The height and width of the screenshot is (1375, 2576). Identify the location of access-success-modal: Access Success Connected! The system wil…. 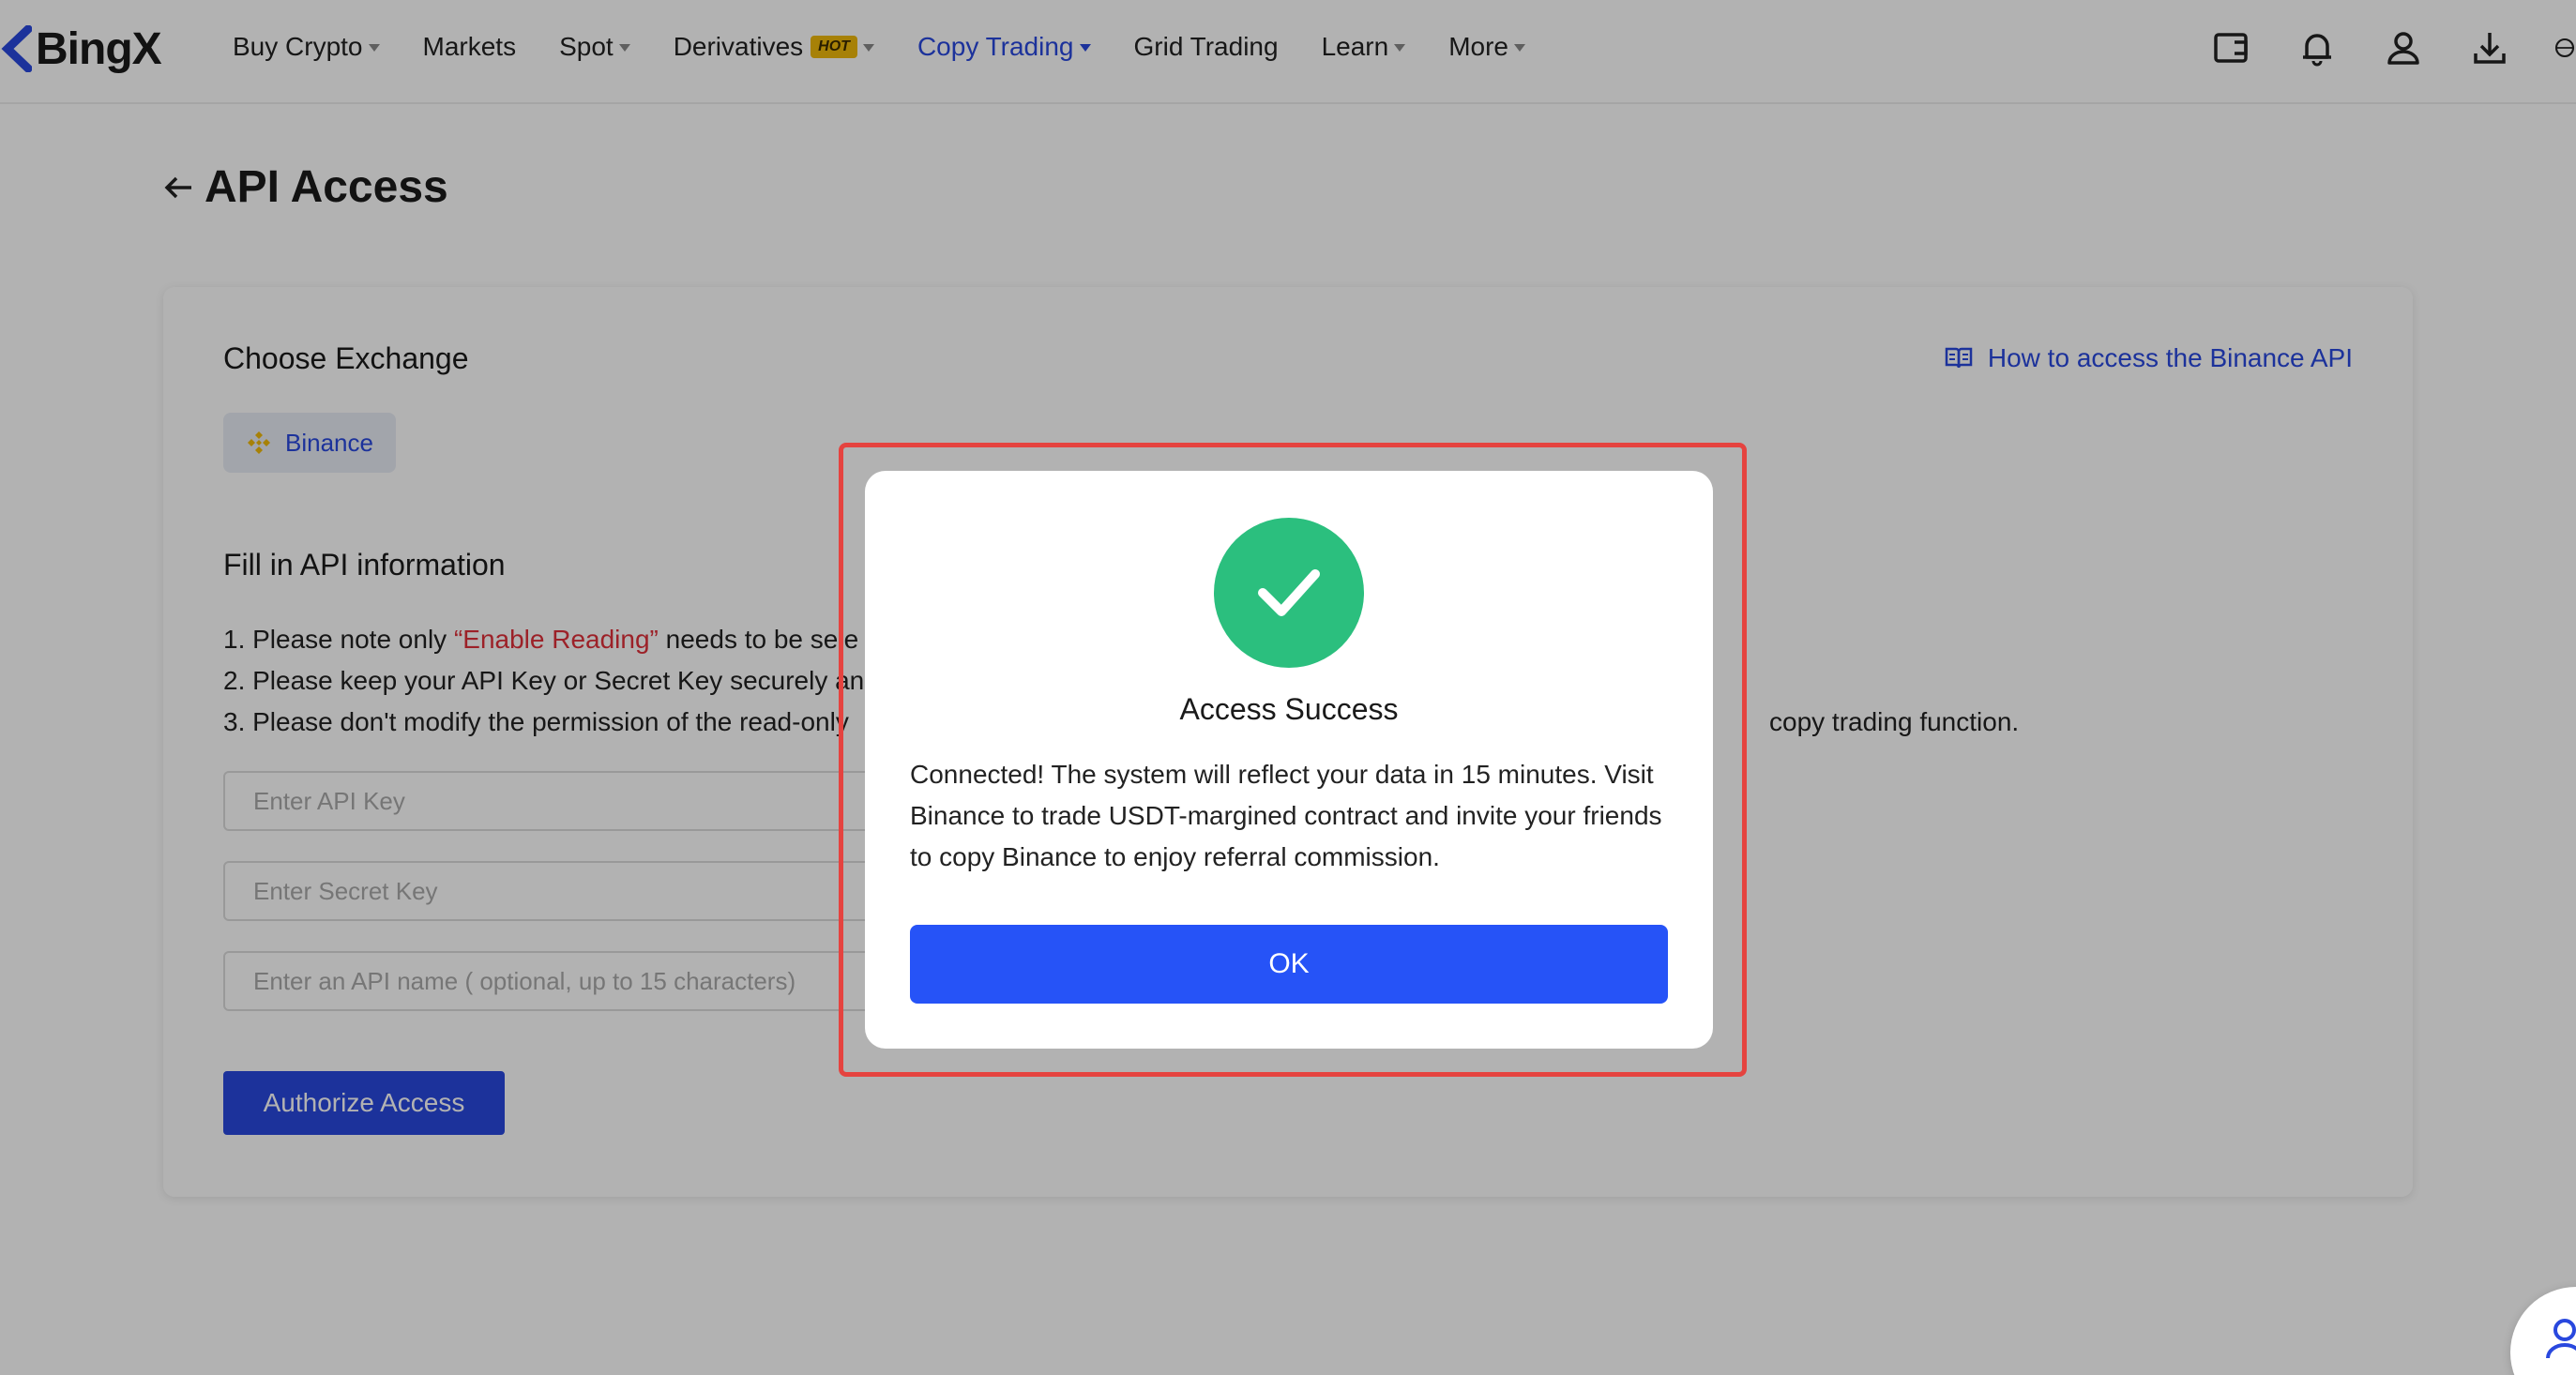
(1289, 760).